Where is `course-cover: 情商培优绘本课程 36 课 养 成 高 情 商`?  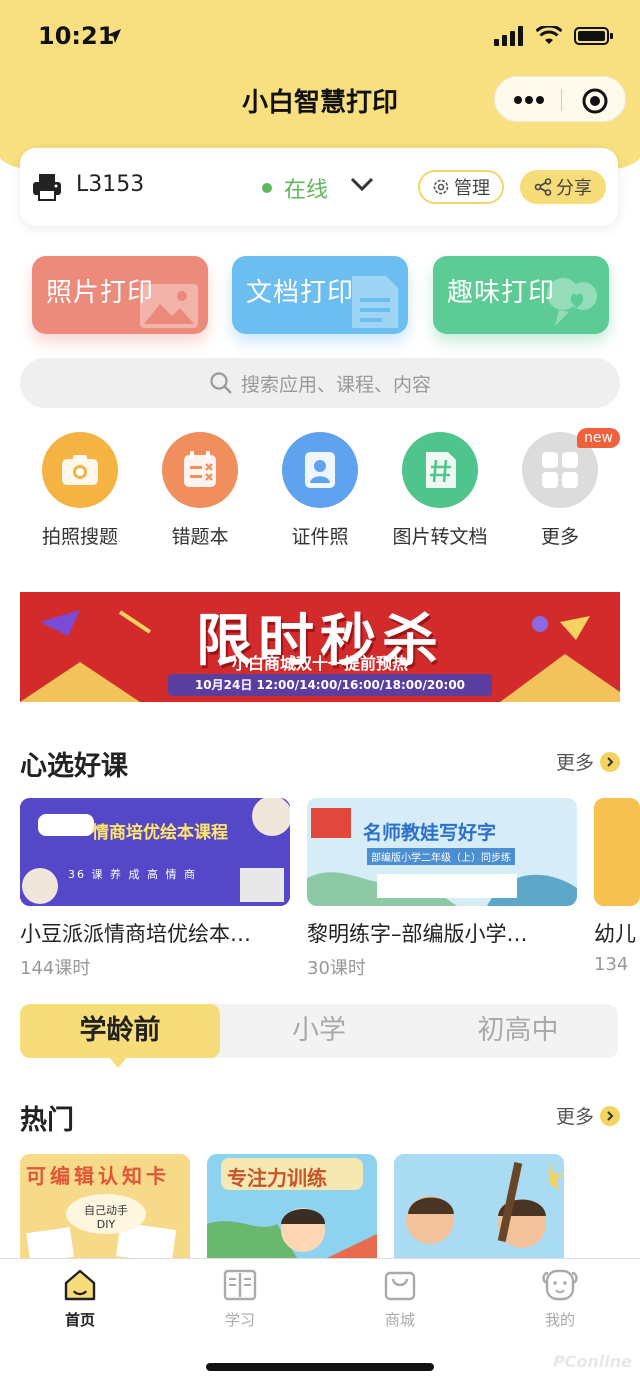
course-cover: 情商培优绘本课程 36 课 养 成 高 情 商 is located at coordinates (155, 852).